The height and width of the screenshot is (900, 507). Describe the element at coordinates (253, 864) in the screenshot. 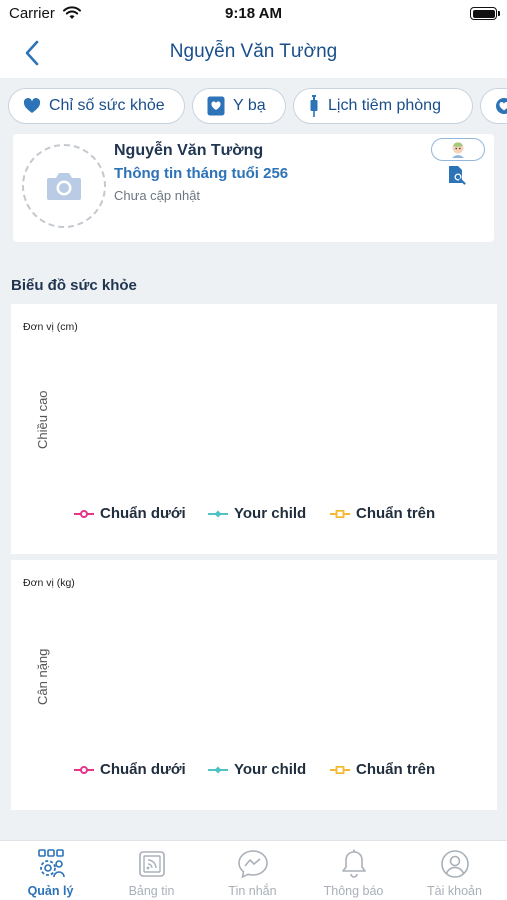

I see `message-icon` at that location.